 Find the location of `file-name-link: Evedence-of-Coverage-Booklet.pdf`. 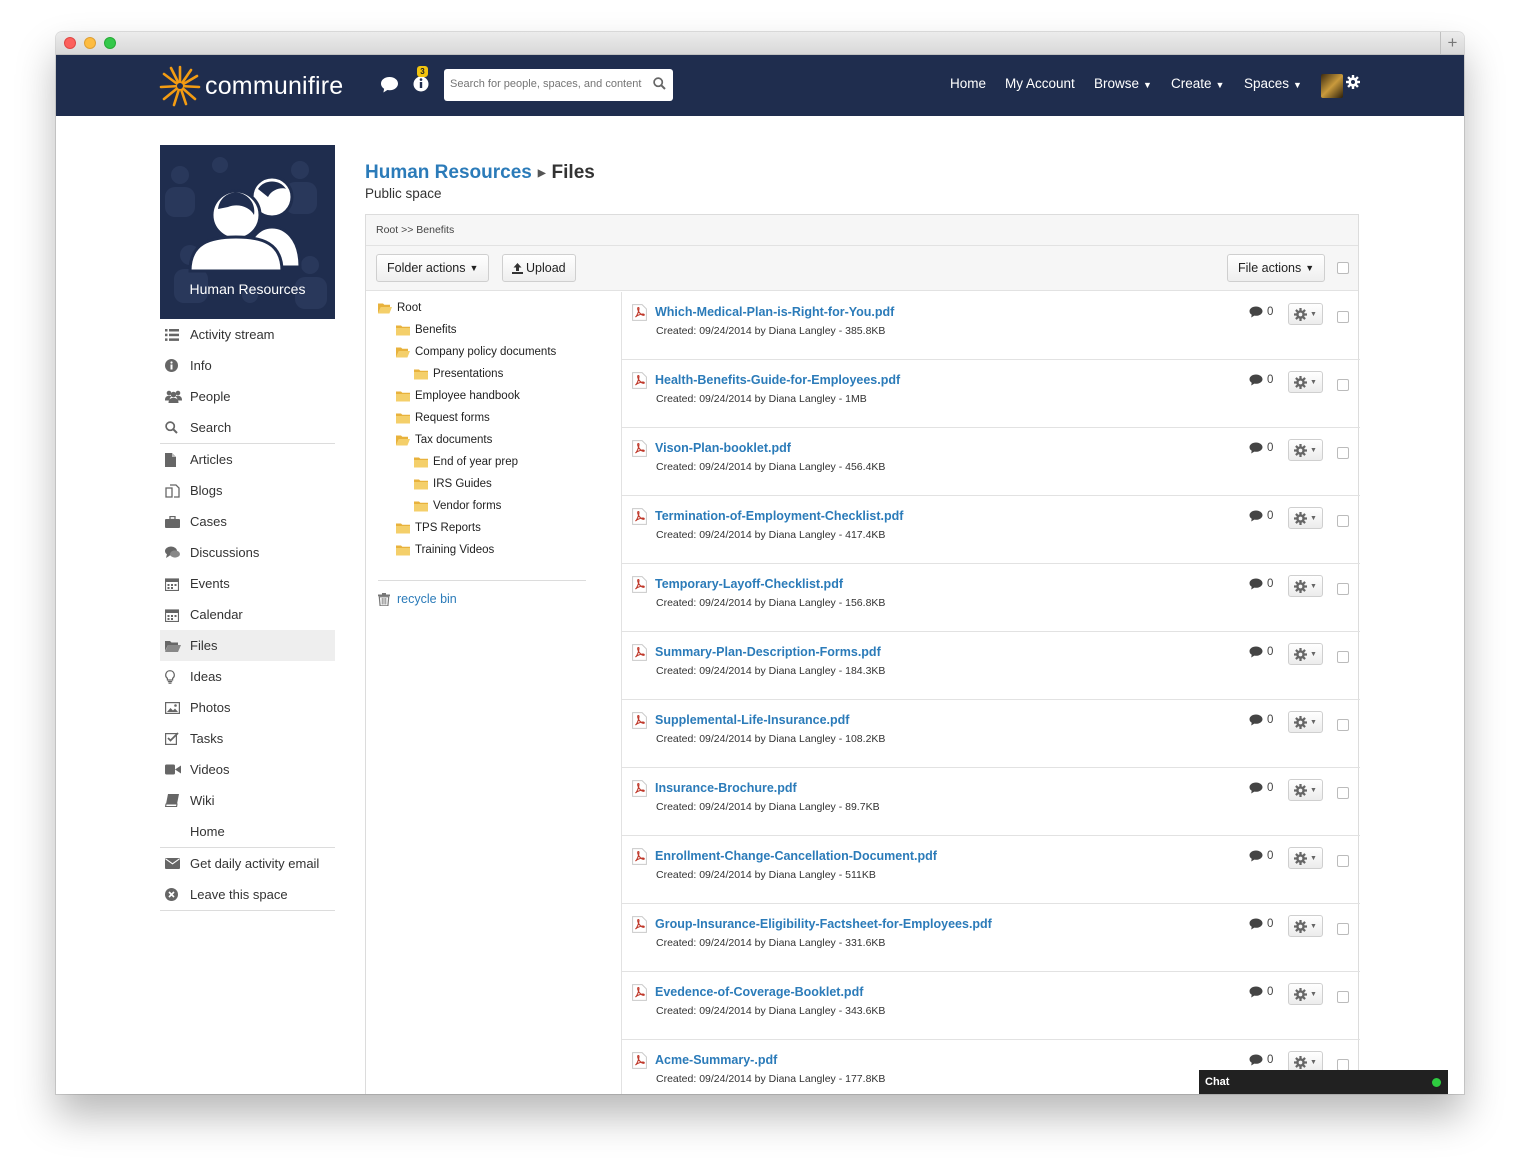

file-name-link: Evedence-of-Coverage-Booklet.pdf is located at coordinates (759, 992).